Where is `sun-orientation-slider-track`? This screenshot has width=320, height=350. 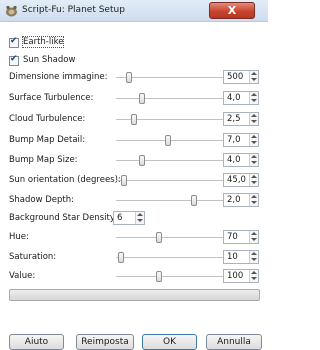
sun-orientation-slider-track is located at coordinates (171, 180).